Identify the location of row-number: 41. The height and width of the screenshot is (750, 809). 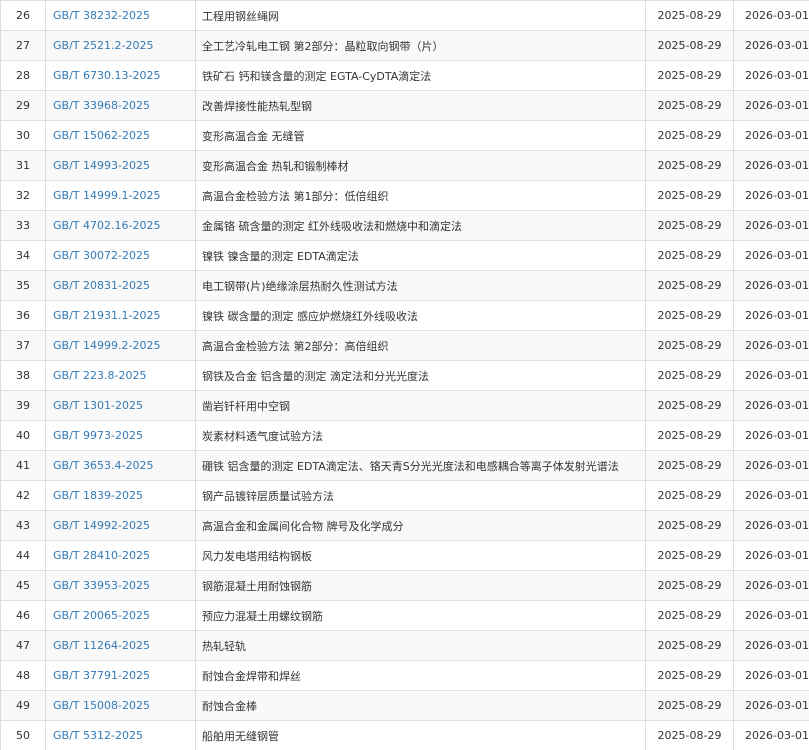
(23, 466).